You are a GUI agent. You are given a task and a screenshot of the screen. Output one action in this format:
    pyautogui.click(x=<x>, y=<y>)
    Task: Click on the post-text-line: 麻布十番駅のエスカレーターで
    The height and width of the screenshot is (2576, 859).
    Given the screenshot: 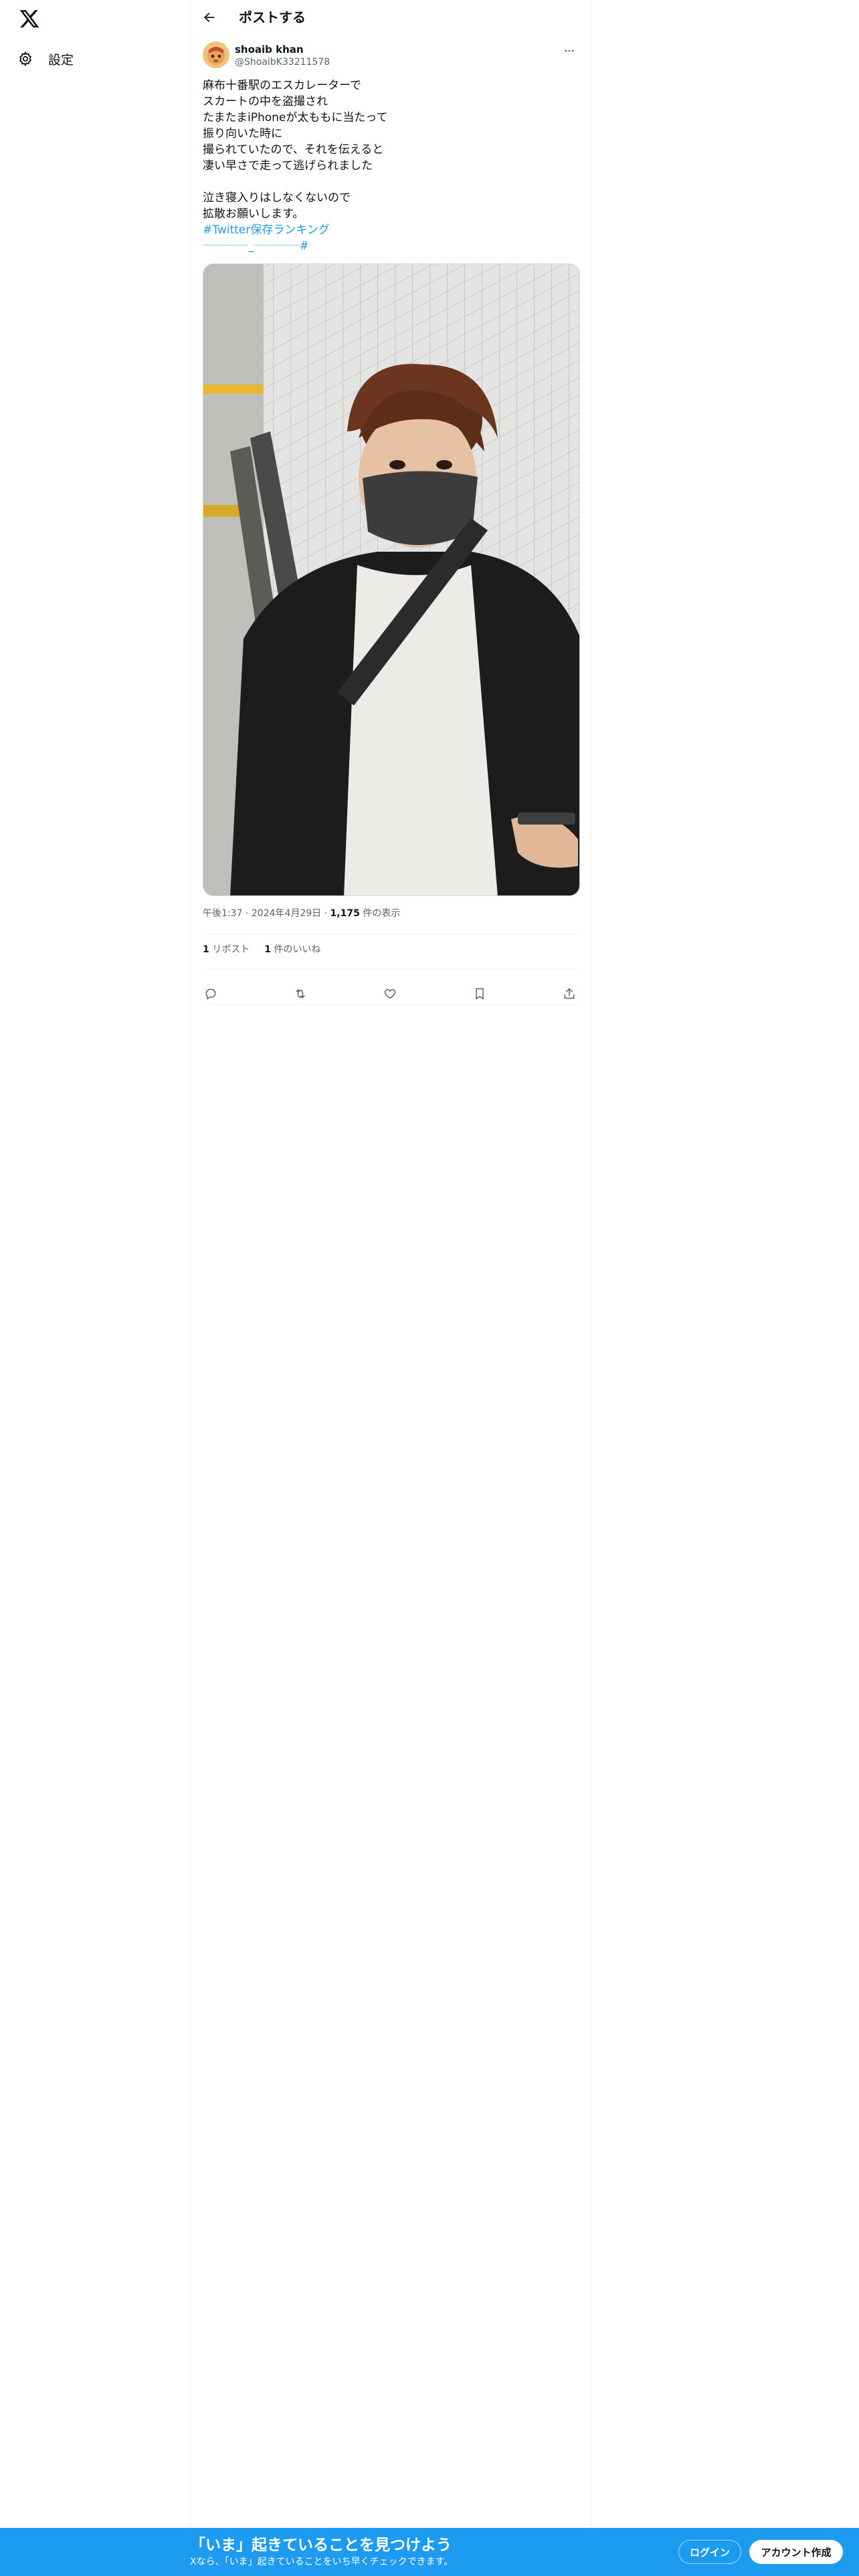 What is the action you would take?
    pyautogui.click(x=282, y=86)
    